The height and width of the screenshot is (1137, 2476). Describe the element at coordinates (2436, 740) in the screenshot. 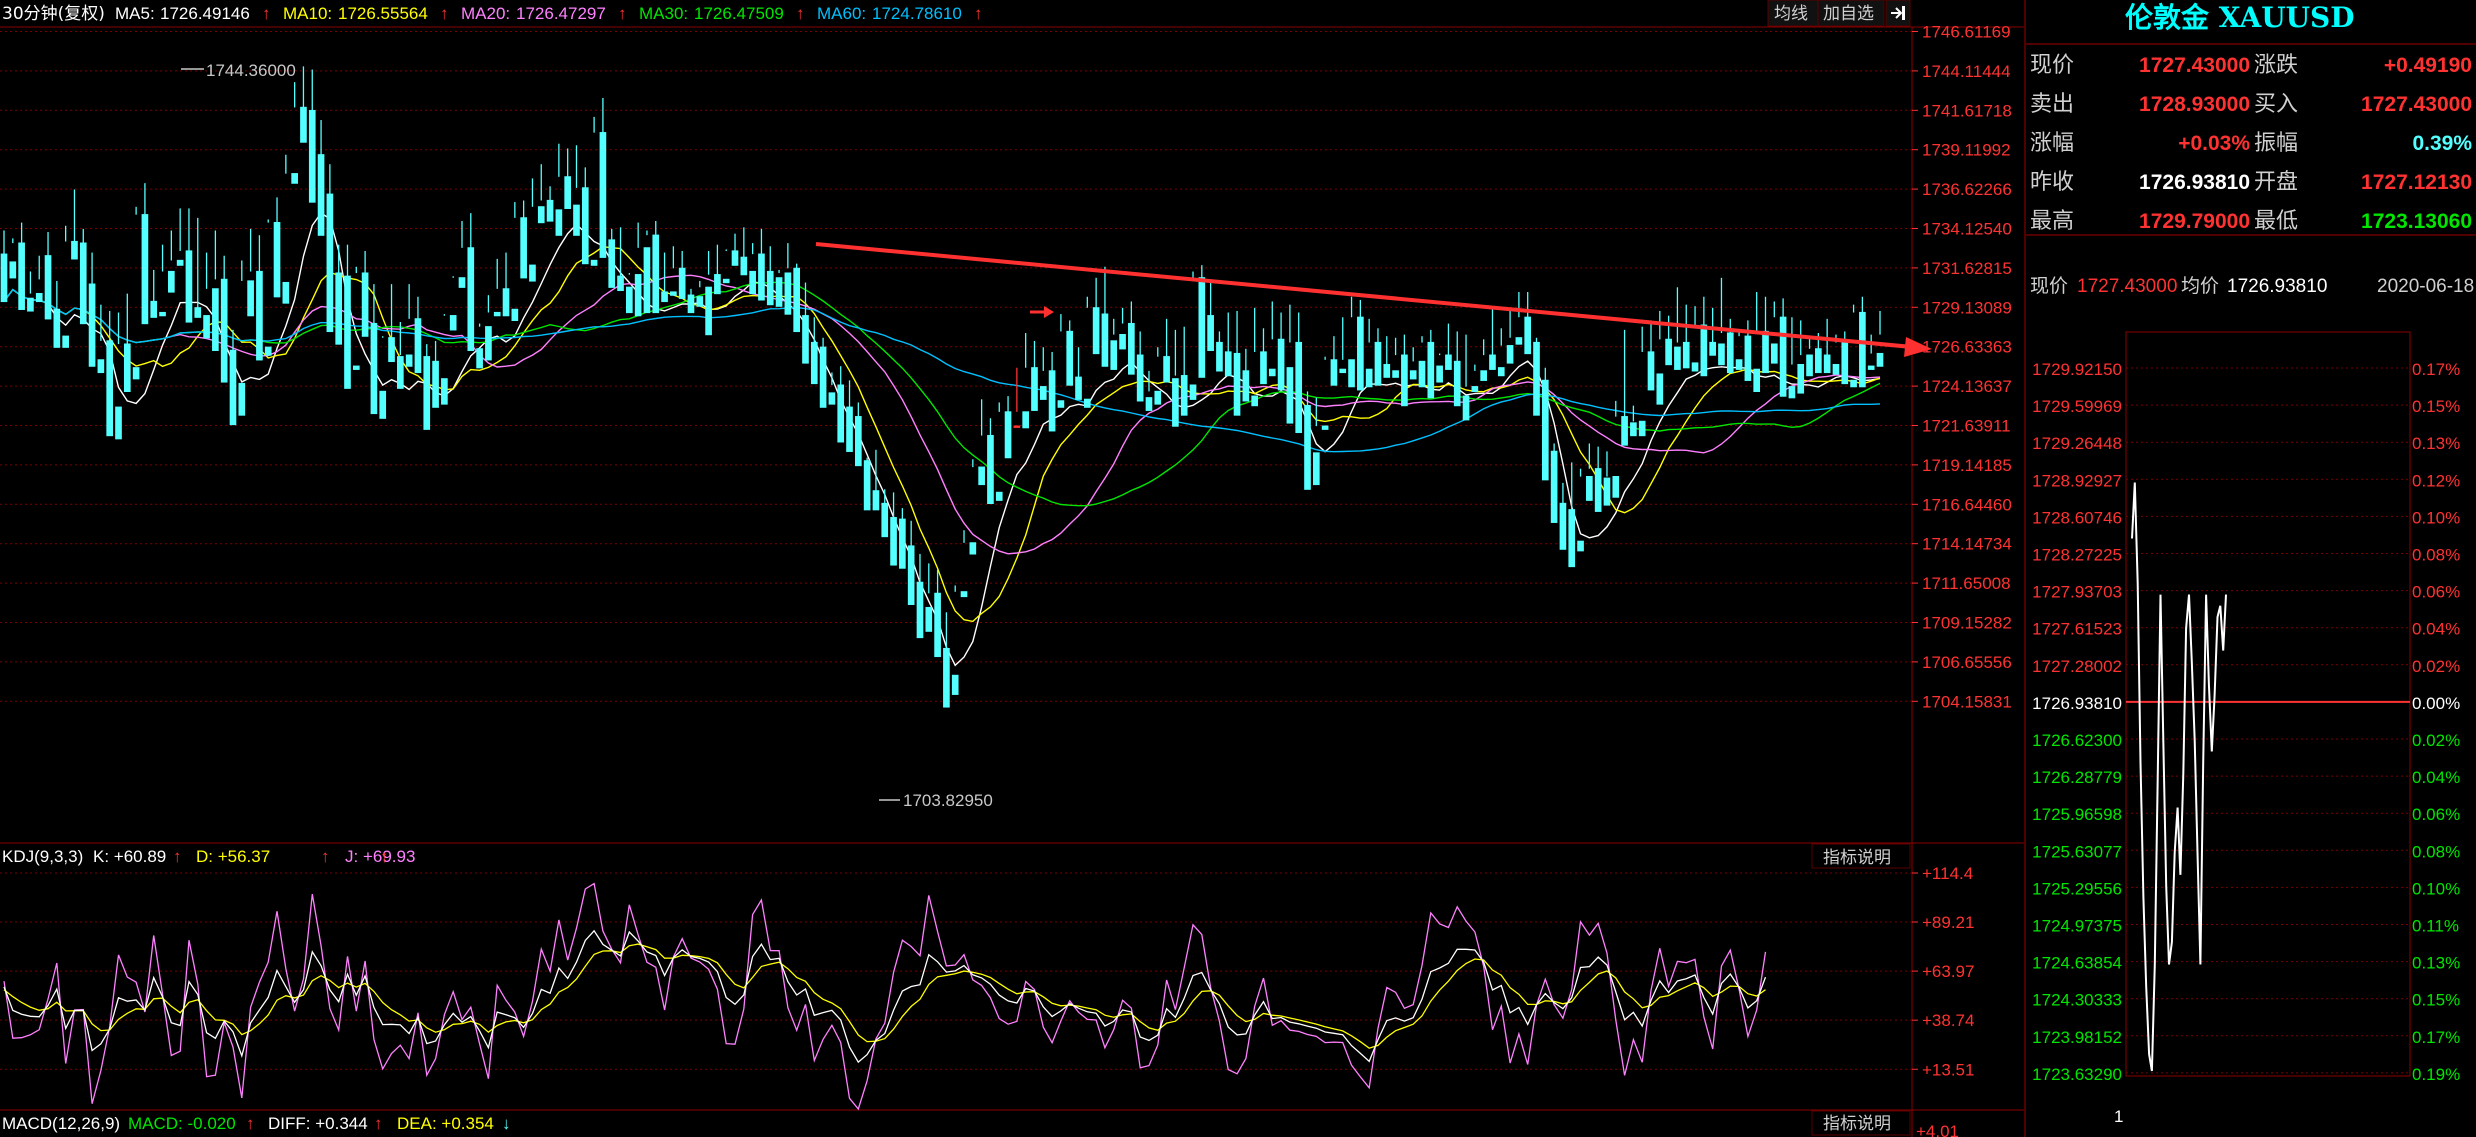

I see `mini-right-axis-label: 0.02%` at that location.